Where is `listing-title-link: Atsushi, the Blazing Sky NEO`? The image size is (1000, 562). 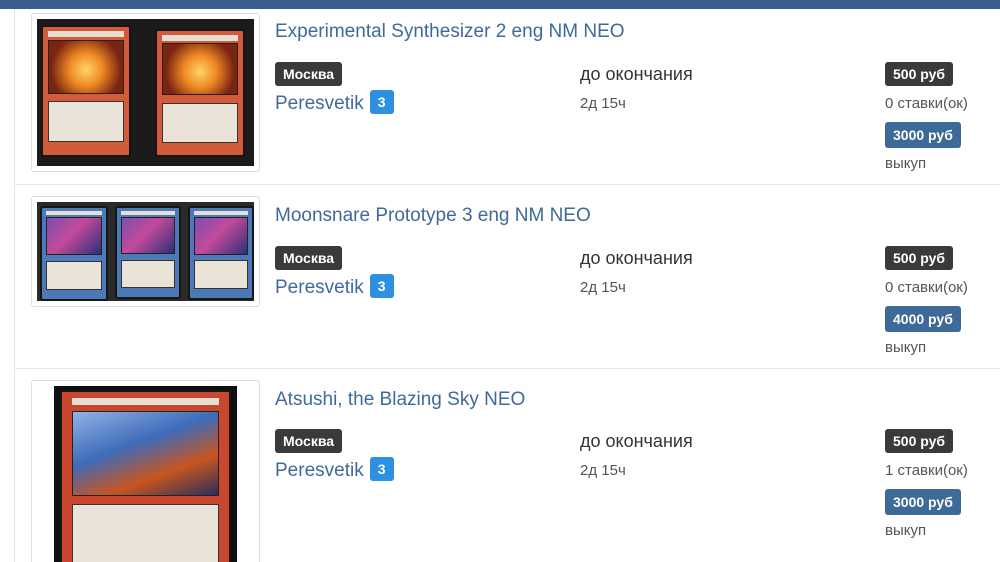 listing-title-link: Atsushi, the Blazing Sky NEO is located at coordinates (400, 400).